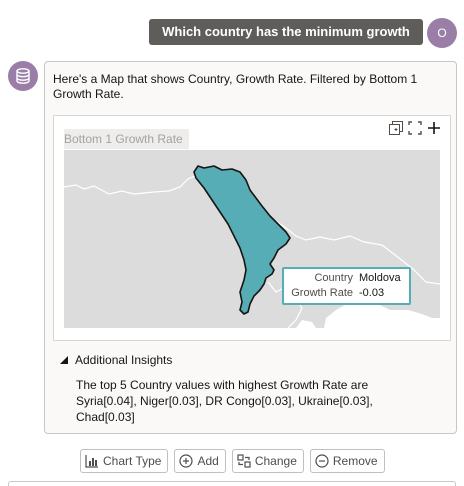 The width and height of the screenshot is (464, 486). I want to click on chart-type-button: Chart Type, so click(124, 461).